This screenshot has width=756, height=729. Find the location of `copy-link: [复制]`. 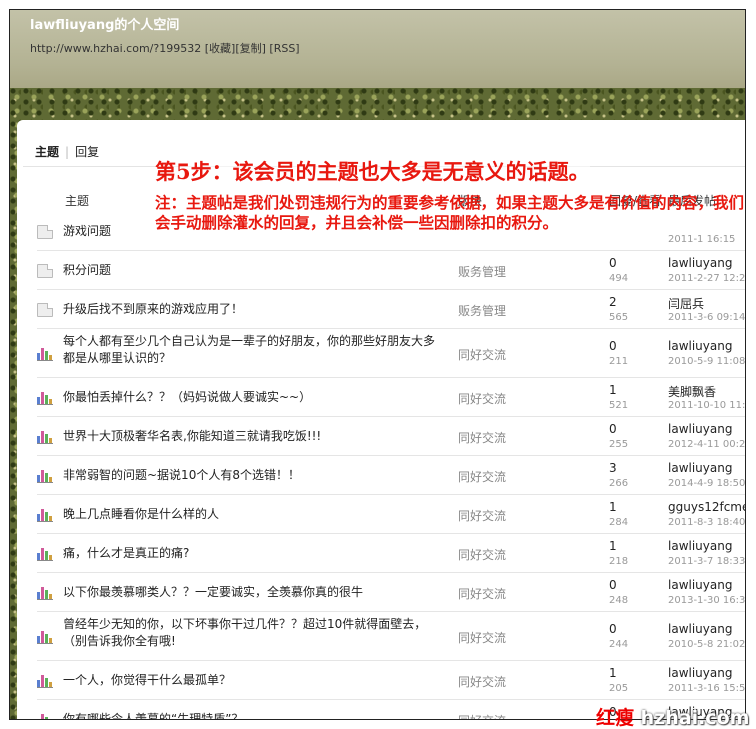

copy-link: [复制] is located at coordinates (250, 48).